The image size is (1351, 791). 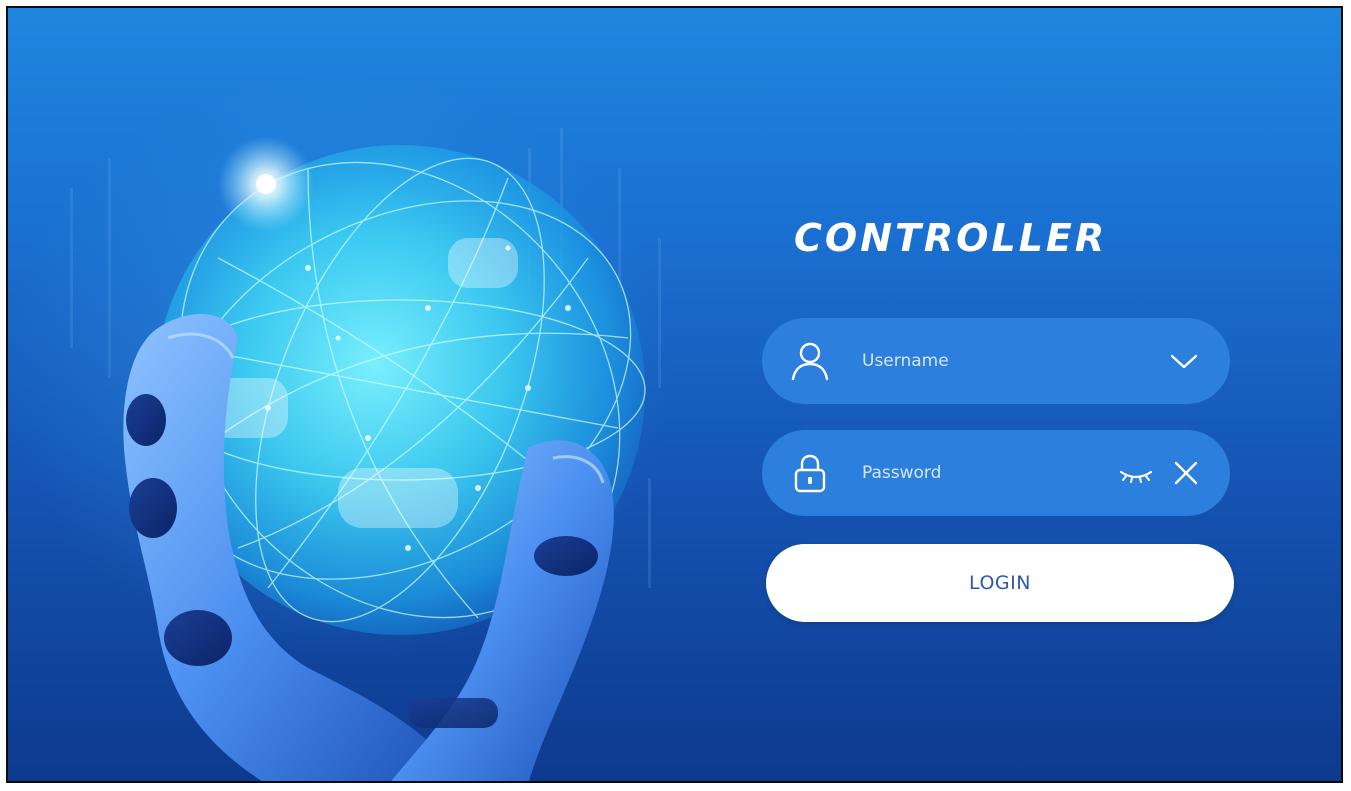 I want to click on username-field, so click(x=996, y=361).